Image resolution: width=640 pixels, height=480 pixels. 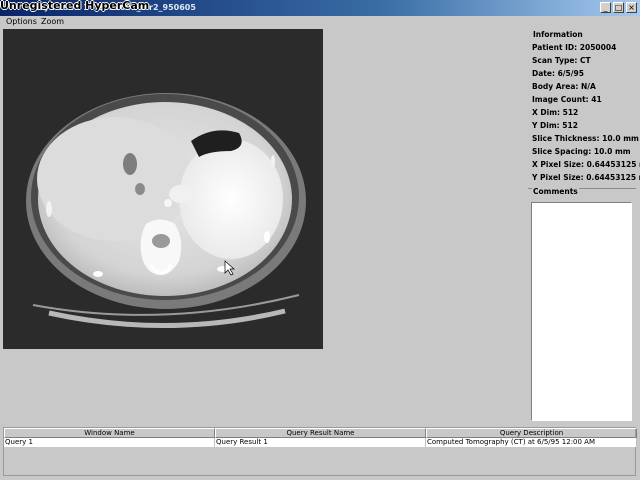 I want to click on menu-options: Options, so click(x=21, y=21).